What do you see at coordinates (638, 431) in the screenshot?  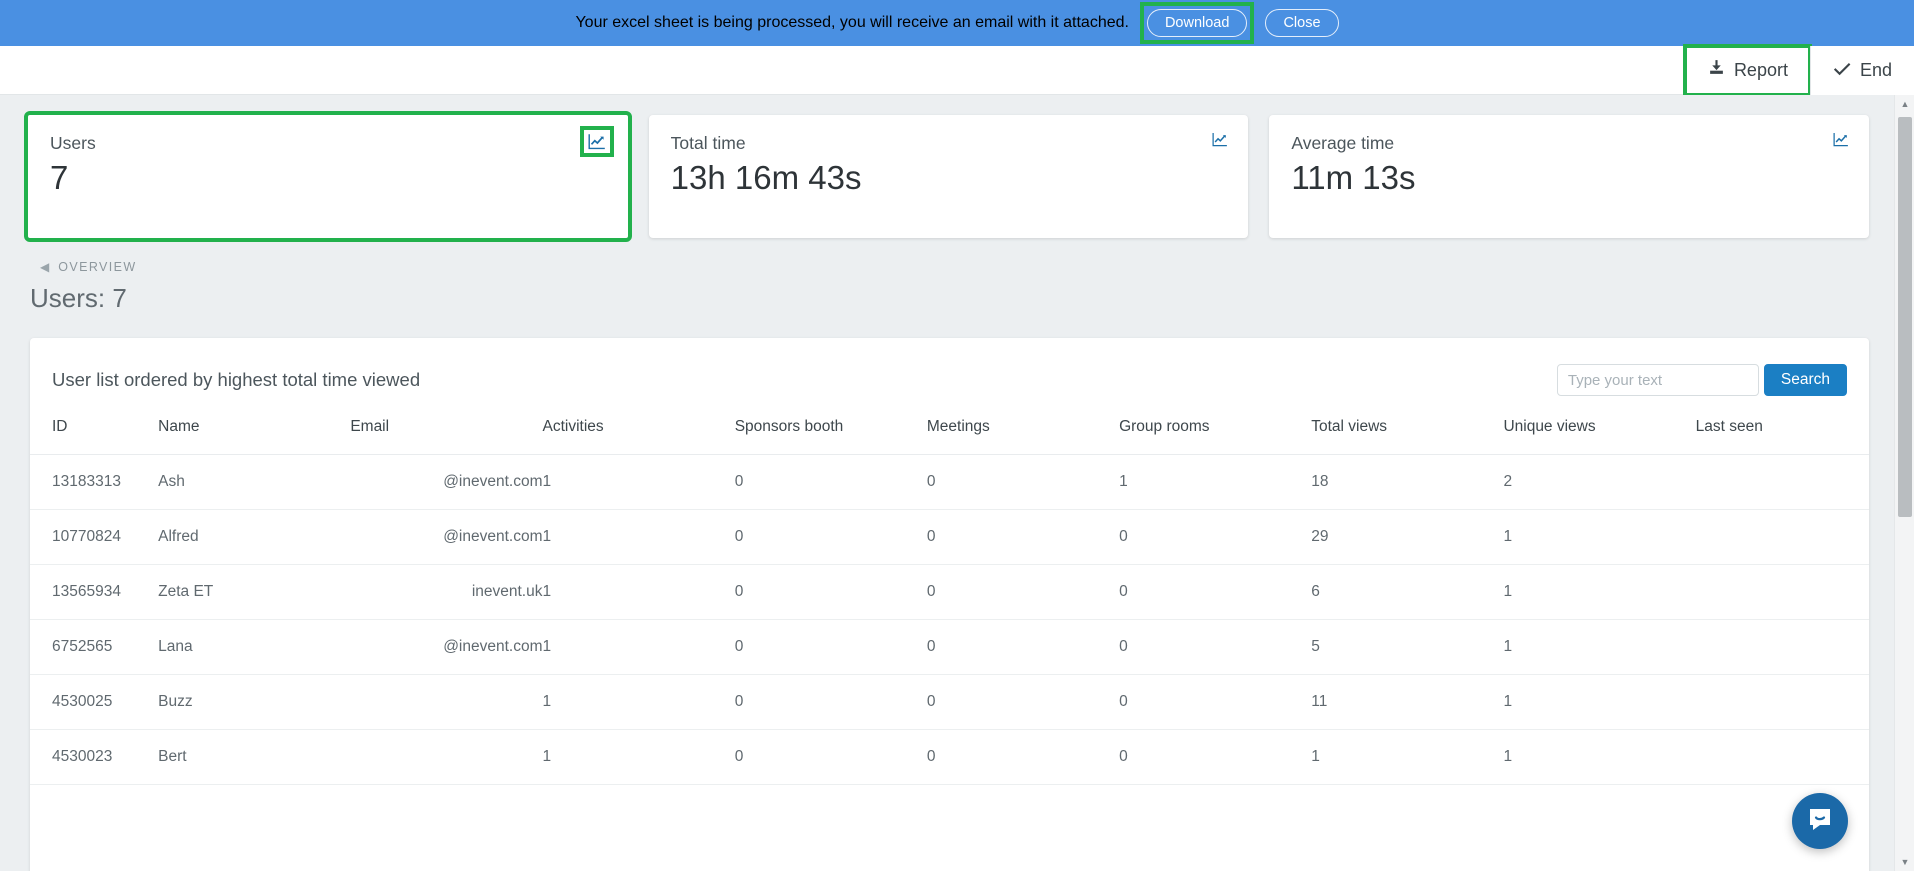 I see `column-header-activities: Activities` at bounding box center [638, 431].